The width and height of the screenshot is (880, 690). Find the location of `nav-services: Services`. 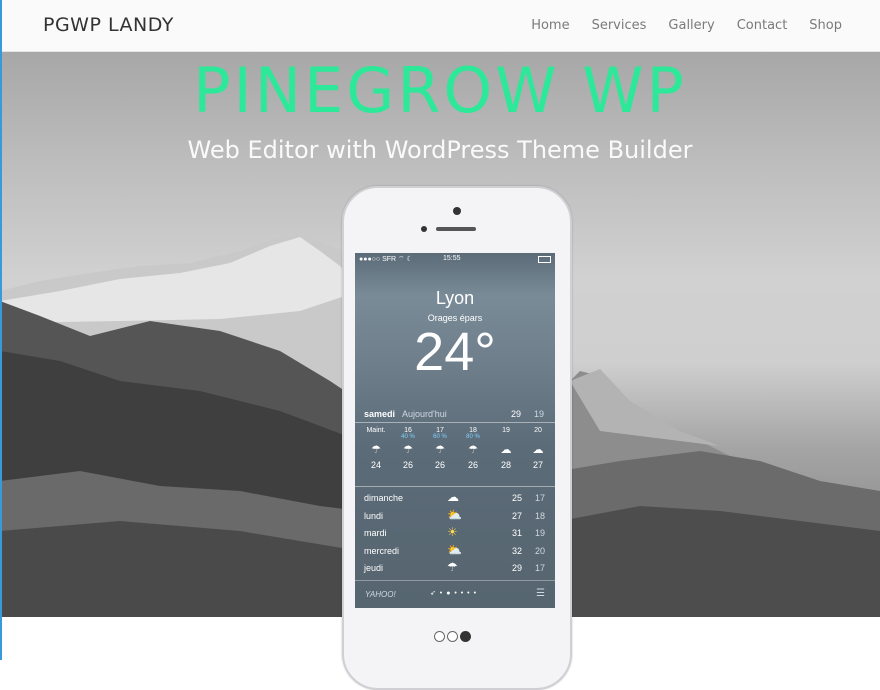

nav-services: Services is located at coordinates (619, 25).